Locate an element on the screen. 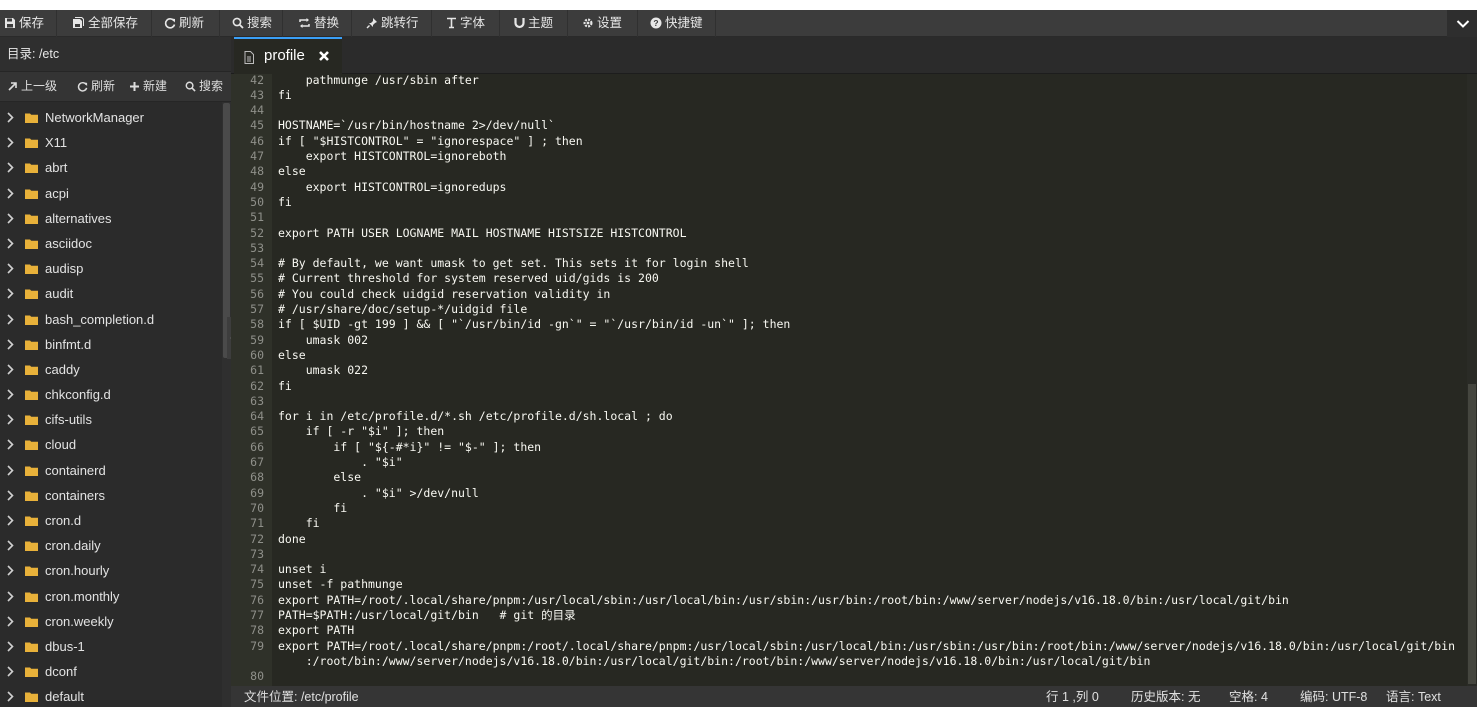 This screenshot has height=707, width=1477. folder-name: audisp is located at coordinates (64, 269).